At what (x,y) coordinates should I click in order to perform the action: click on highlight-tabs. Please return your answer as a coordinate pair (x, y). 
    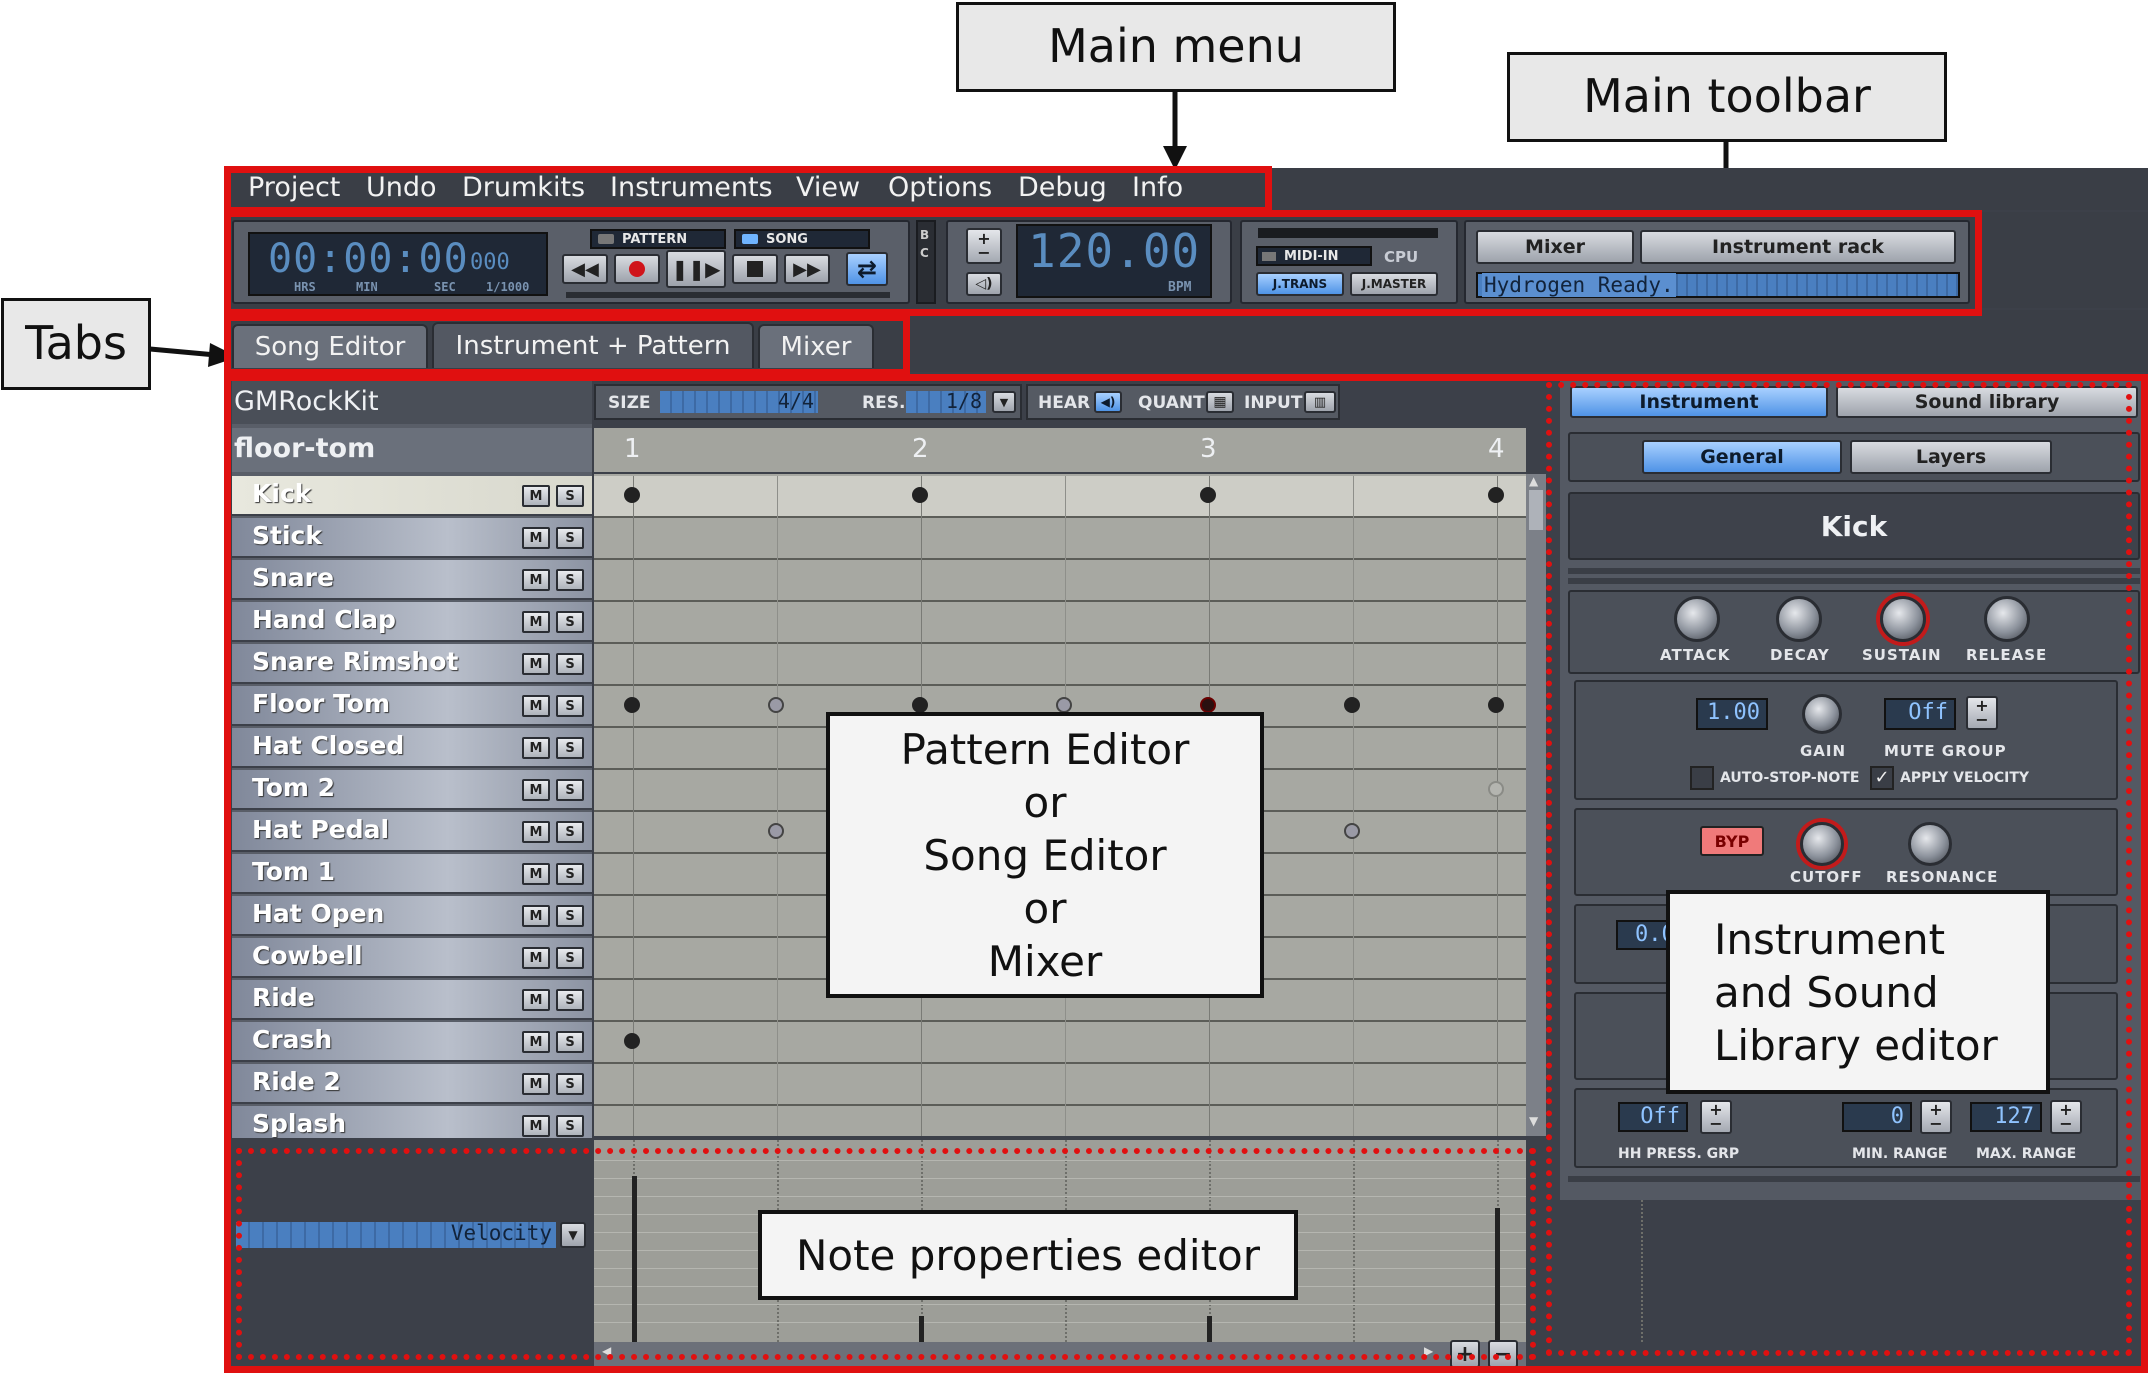
    Looking at the image, I should click on (567, 345).